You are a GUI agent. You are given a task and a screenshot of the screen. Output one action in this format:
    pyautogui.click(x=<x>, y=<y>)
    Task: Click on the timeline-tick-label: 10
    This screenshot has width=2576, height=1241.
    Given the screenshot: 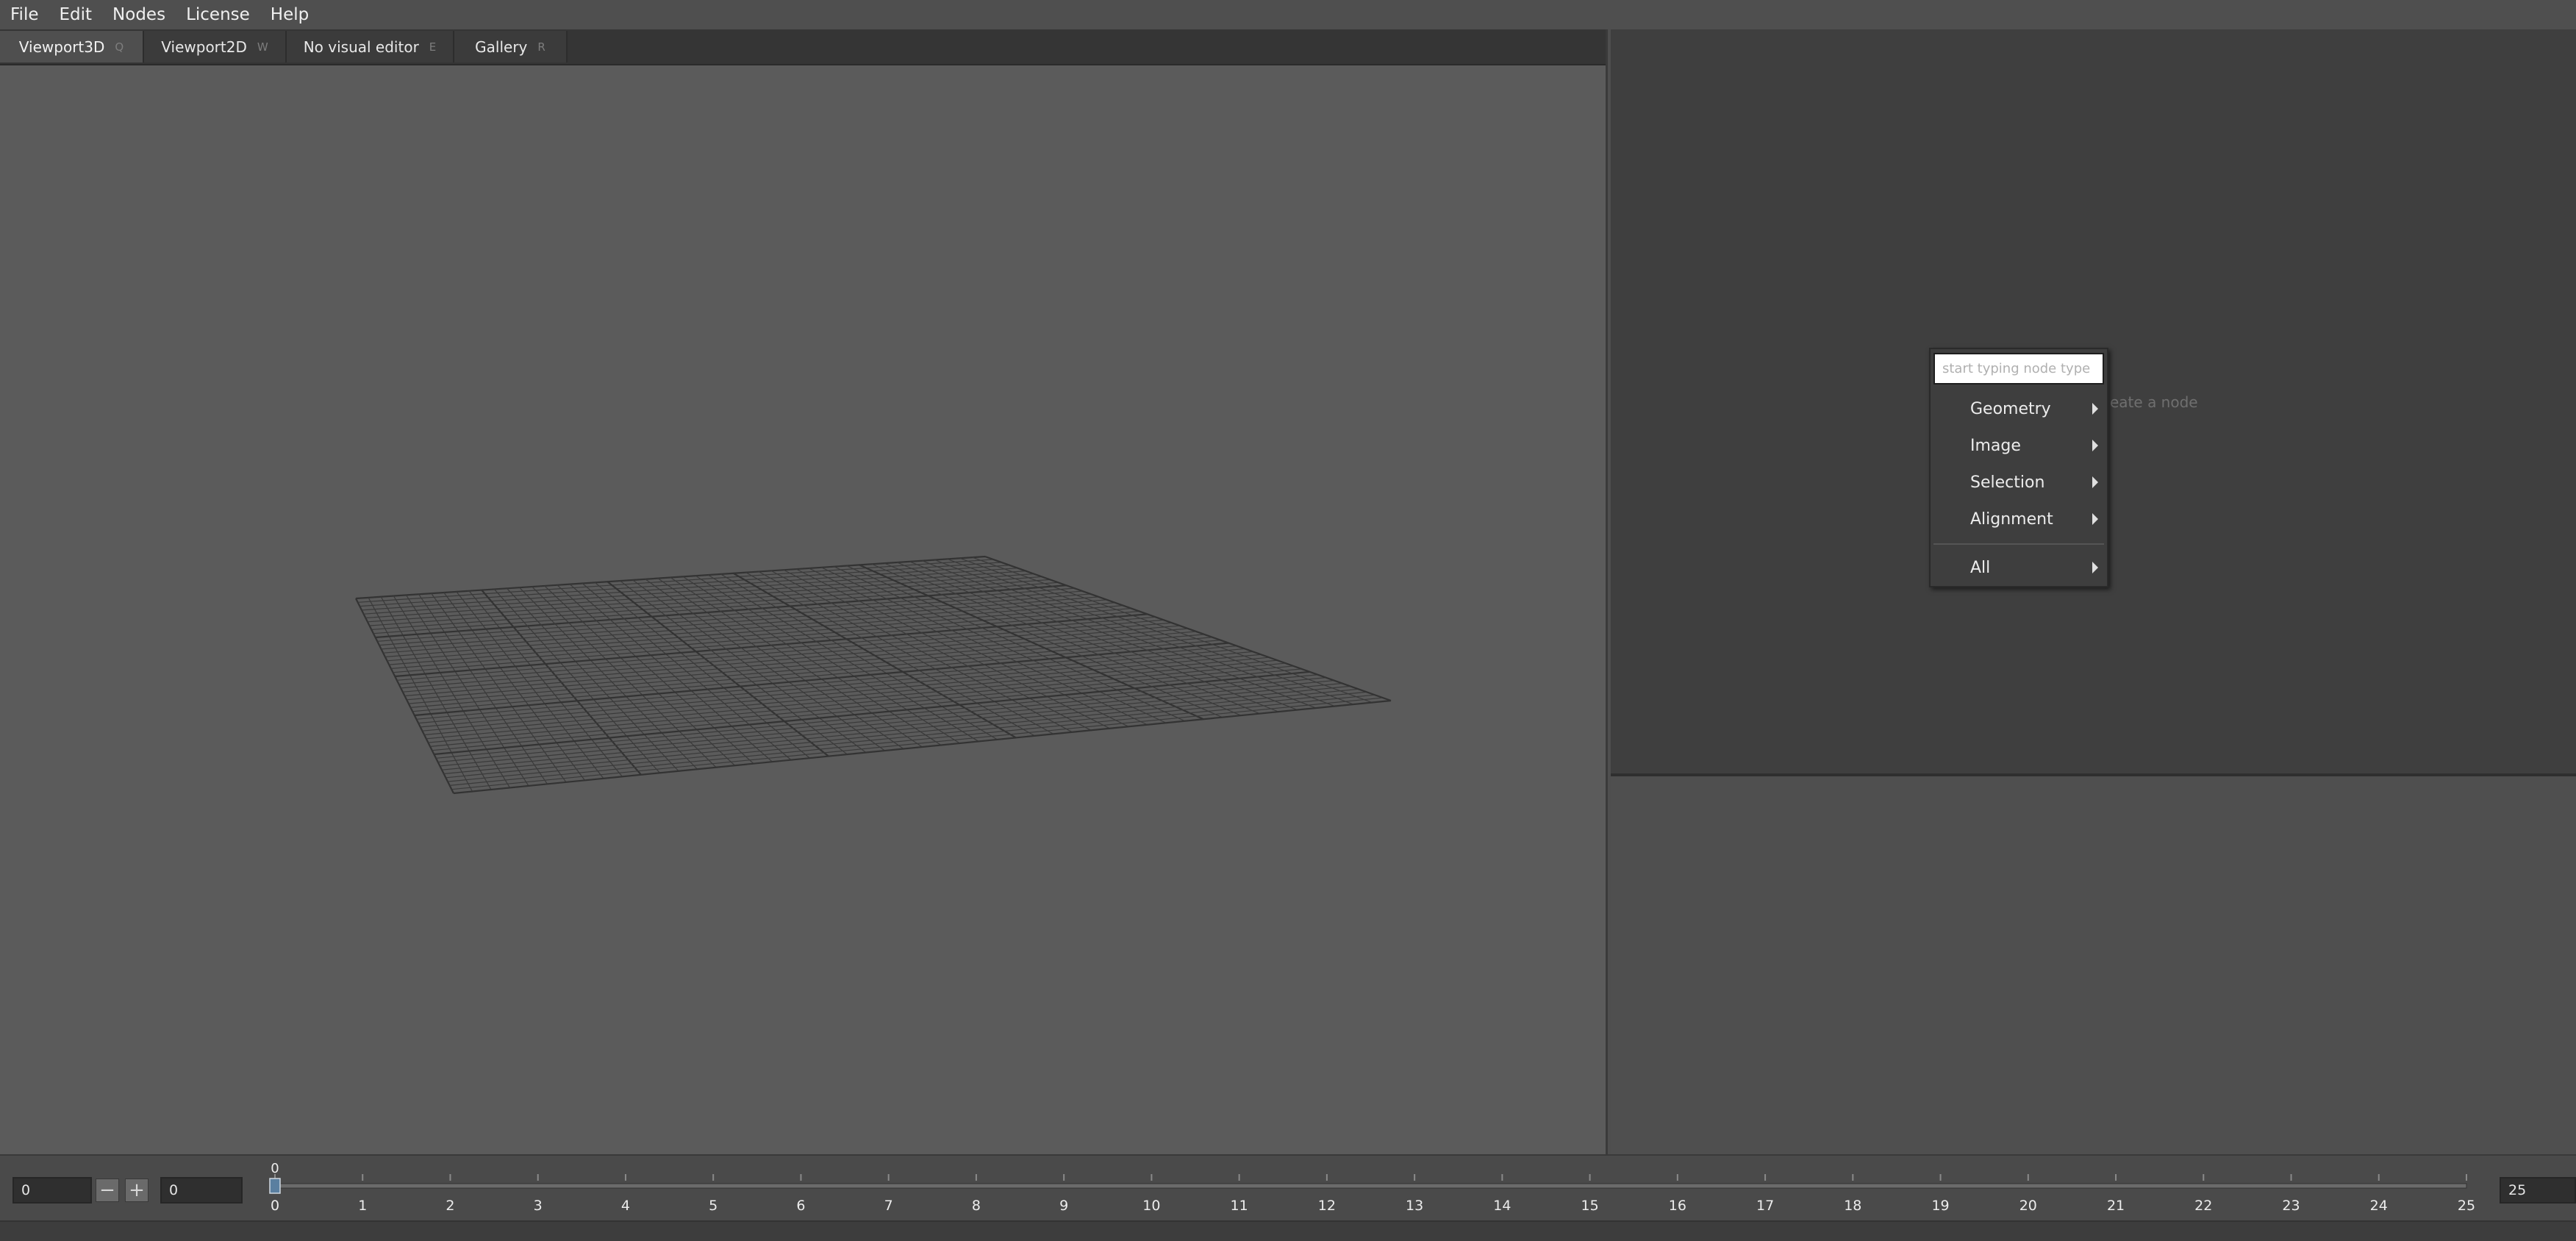 What is the action you would take?
    pyautogui.click(x=1151, y=1206)
    